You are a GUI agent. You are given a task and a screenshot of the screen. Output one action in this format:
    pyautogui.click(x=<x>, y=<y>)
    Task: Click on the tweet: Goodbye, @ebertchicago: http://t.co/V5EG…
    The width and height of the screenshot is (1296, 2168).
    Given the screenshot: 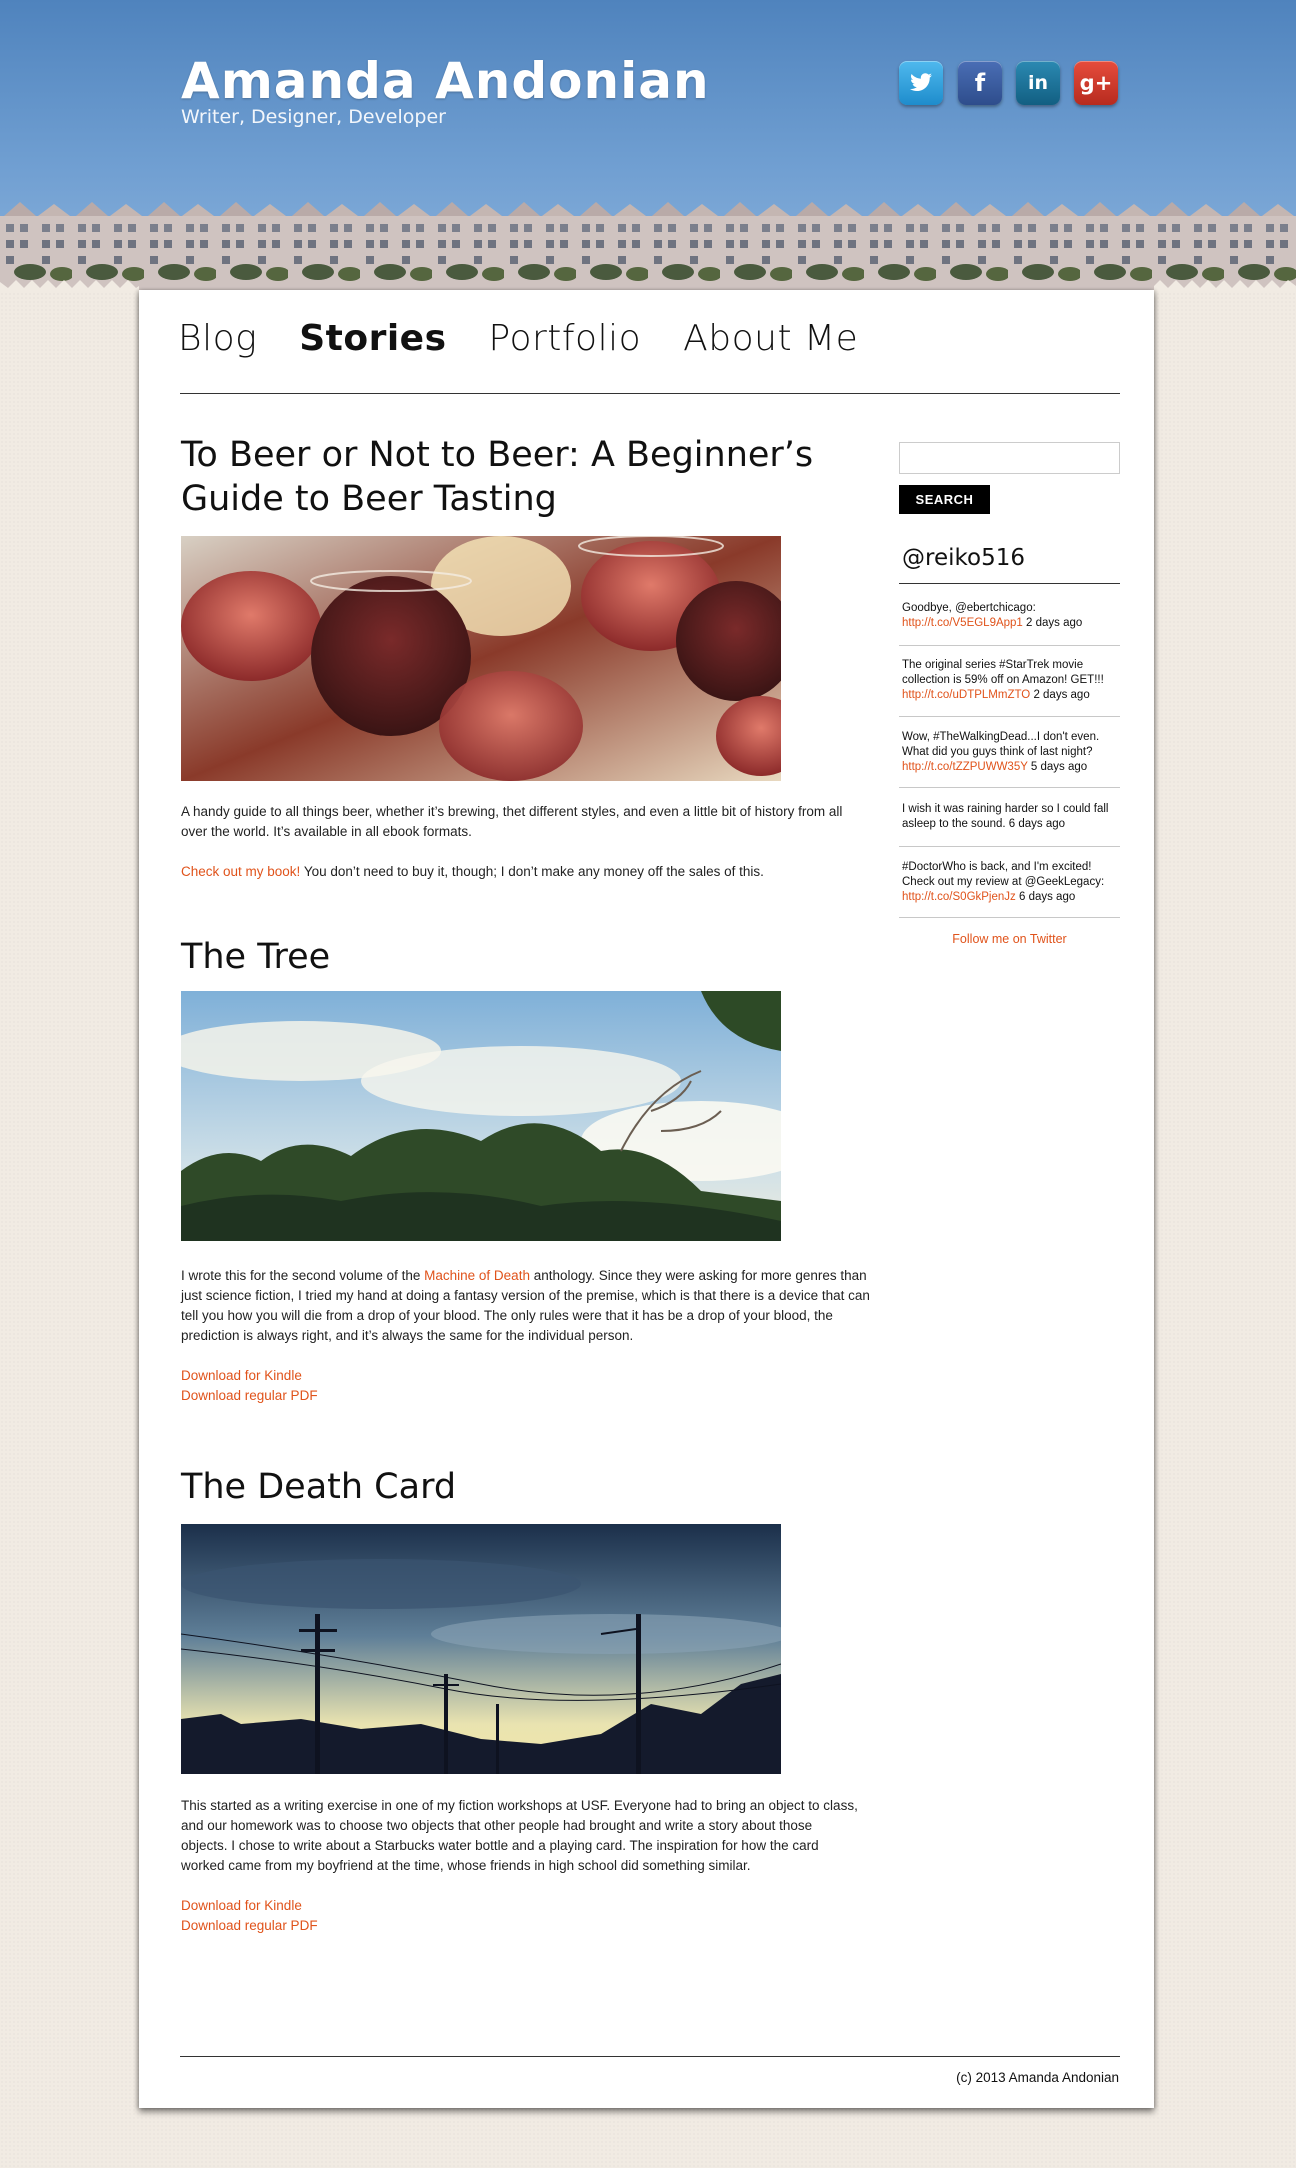 What is the action you would take?
    pyautogui.click(x=1011, y=616)
    